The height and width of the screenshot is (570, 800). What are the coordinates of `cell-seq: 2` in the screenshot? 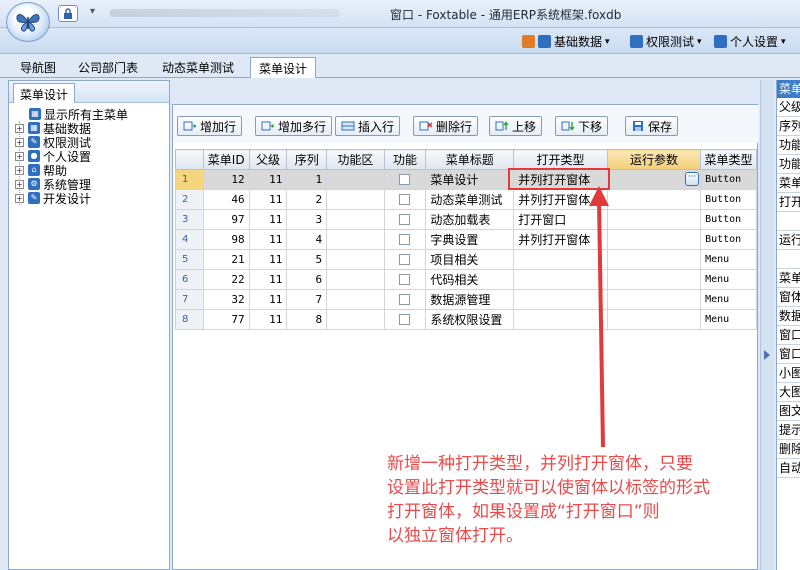 It's located at (307, 199).